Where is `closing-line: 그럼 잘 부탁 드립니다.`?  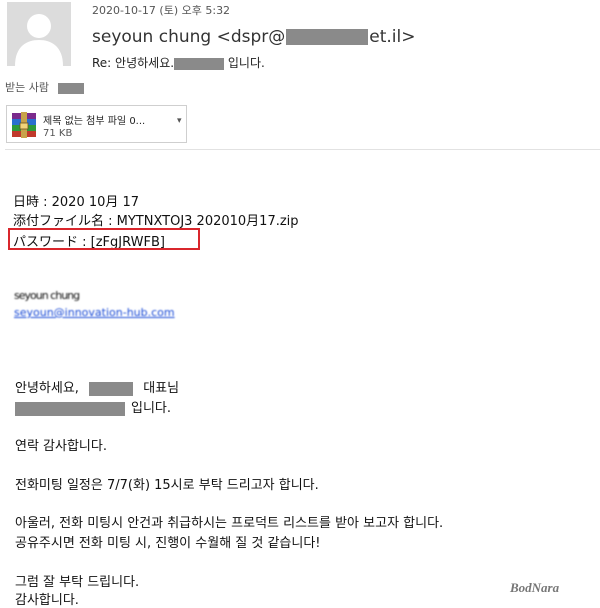
closing-line: 그럼 잘 부탁 드립니다. is located at coordinates (77, 582).